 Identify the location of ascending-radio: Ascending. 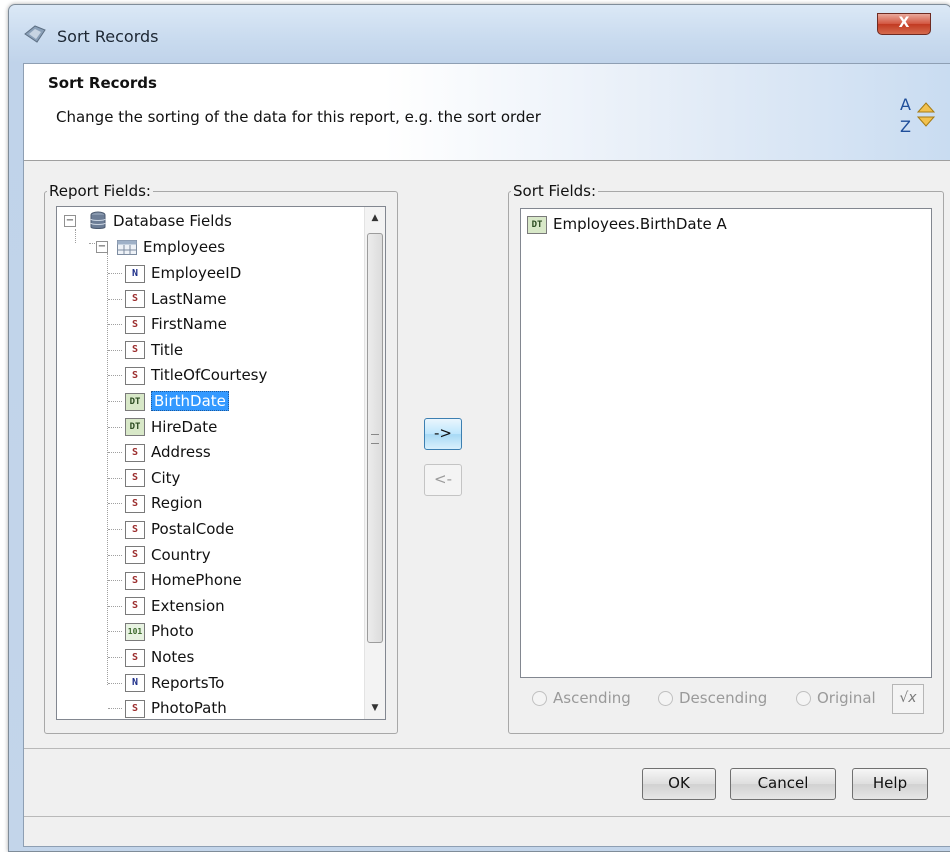
(581, 698).